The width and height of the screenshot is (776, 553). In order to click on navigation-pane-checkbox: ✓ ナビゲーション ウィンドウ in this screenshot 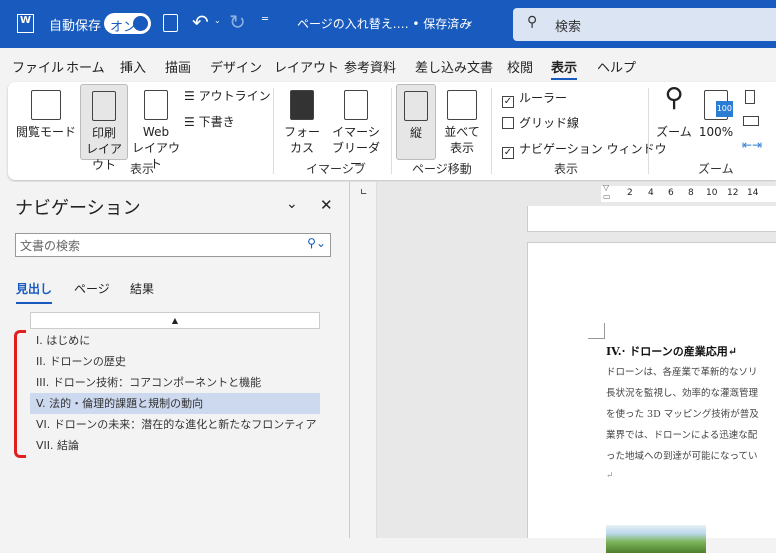, I will do `click(584, 149)`.